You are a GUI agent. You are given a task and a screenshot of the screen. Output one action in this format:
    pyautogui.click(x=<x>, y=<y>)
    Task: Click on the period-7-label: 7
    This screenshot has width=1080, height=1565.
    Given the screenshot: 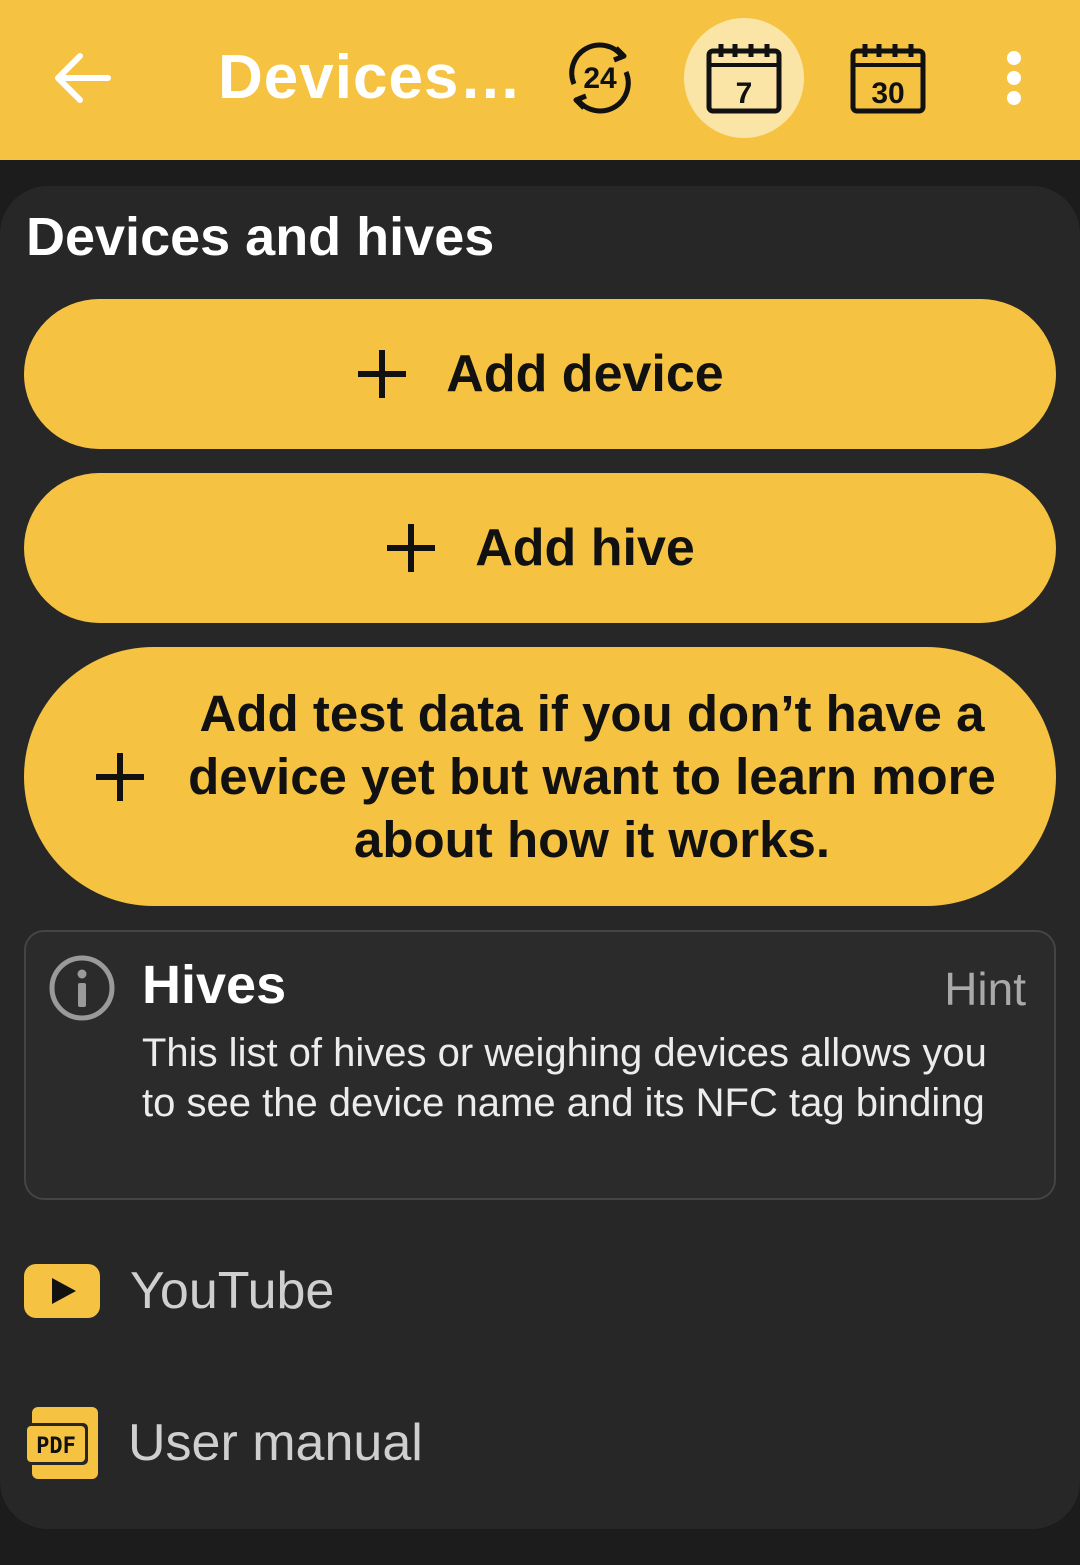 What is the action you would take?
    pyautogui.click(x=744, y=93)
    